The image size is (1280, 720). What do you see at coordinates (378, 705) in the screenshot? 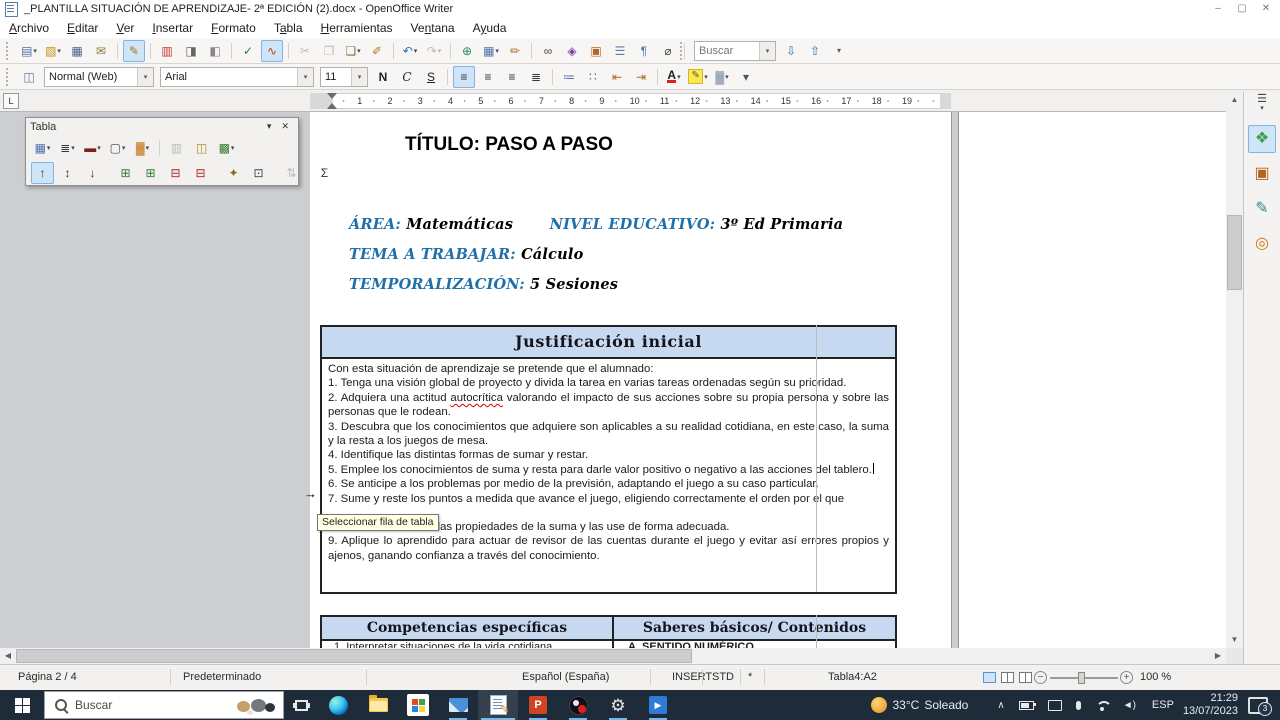
I see `taskbar-app-file-explorer` at bounding box center [378, 705].